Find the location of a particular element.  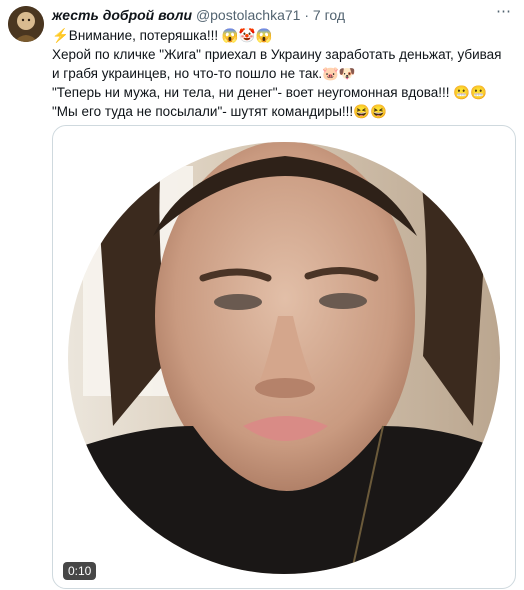

avatar is located at coordinates (26, 24).